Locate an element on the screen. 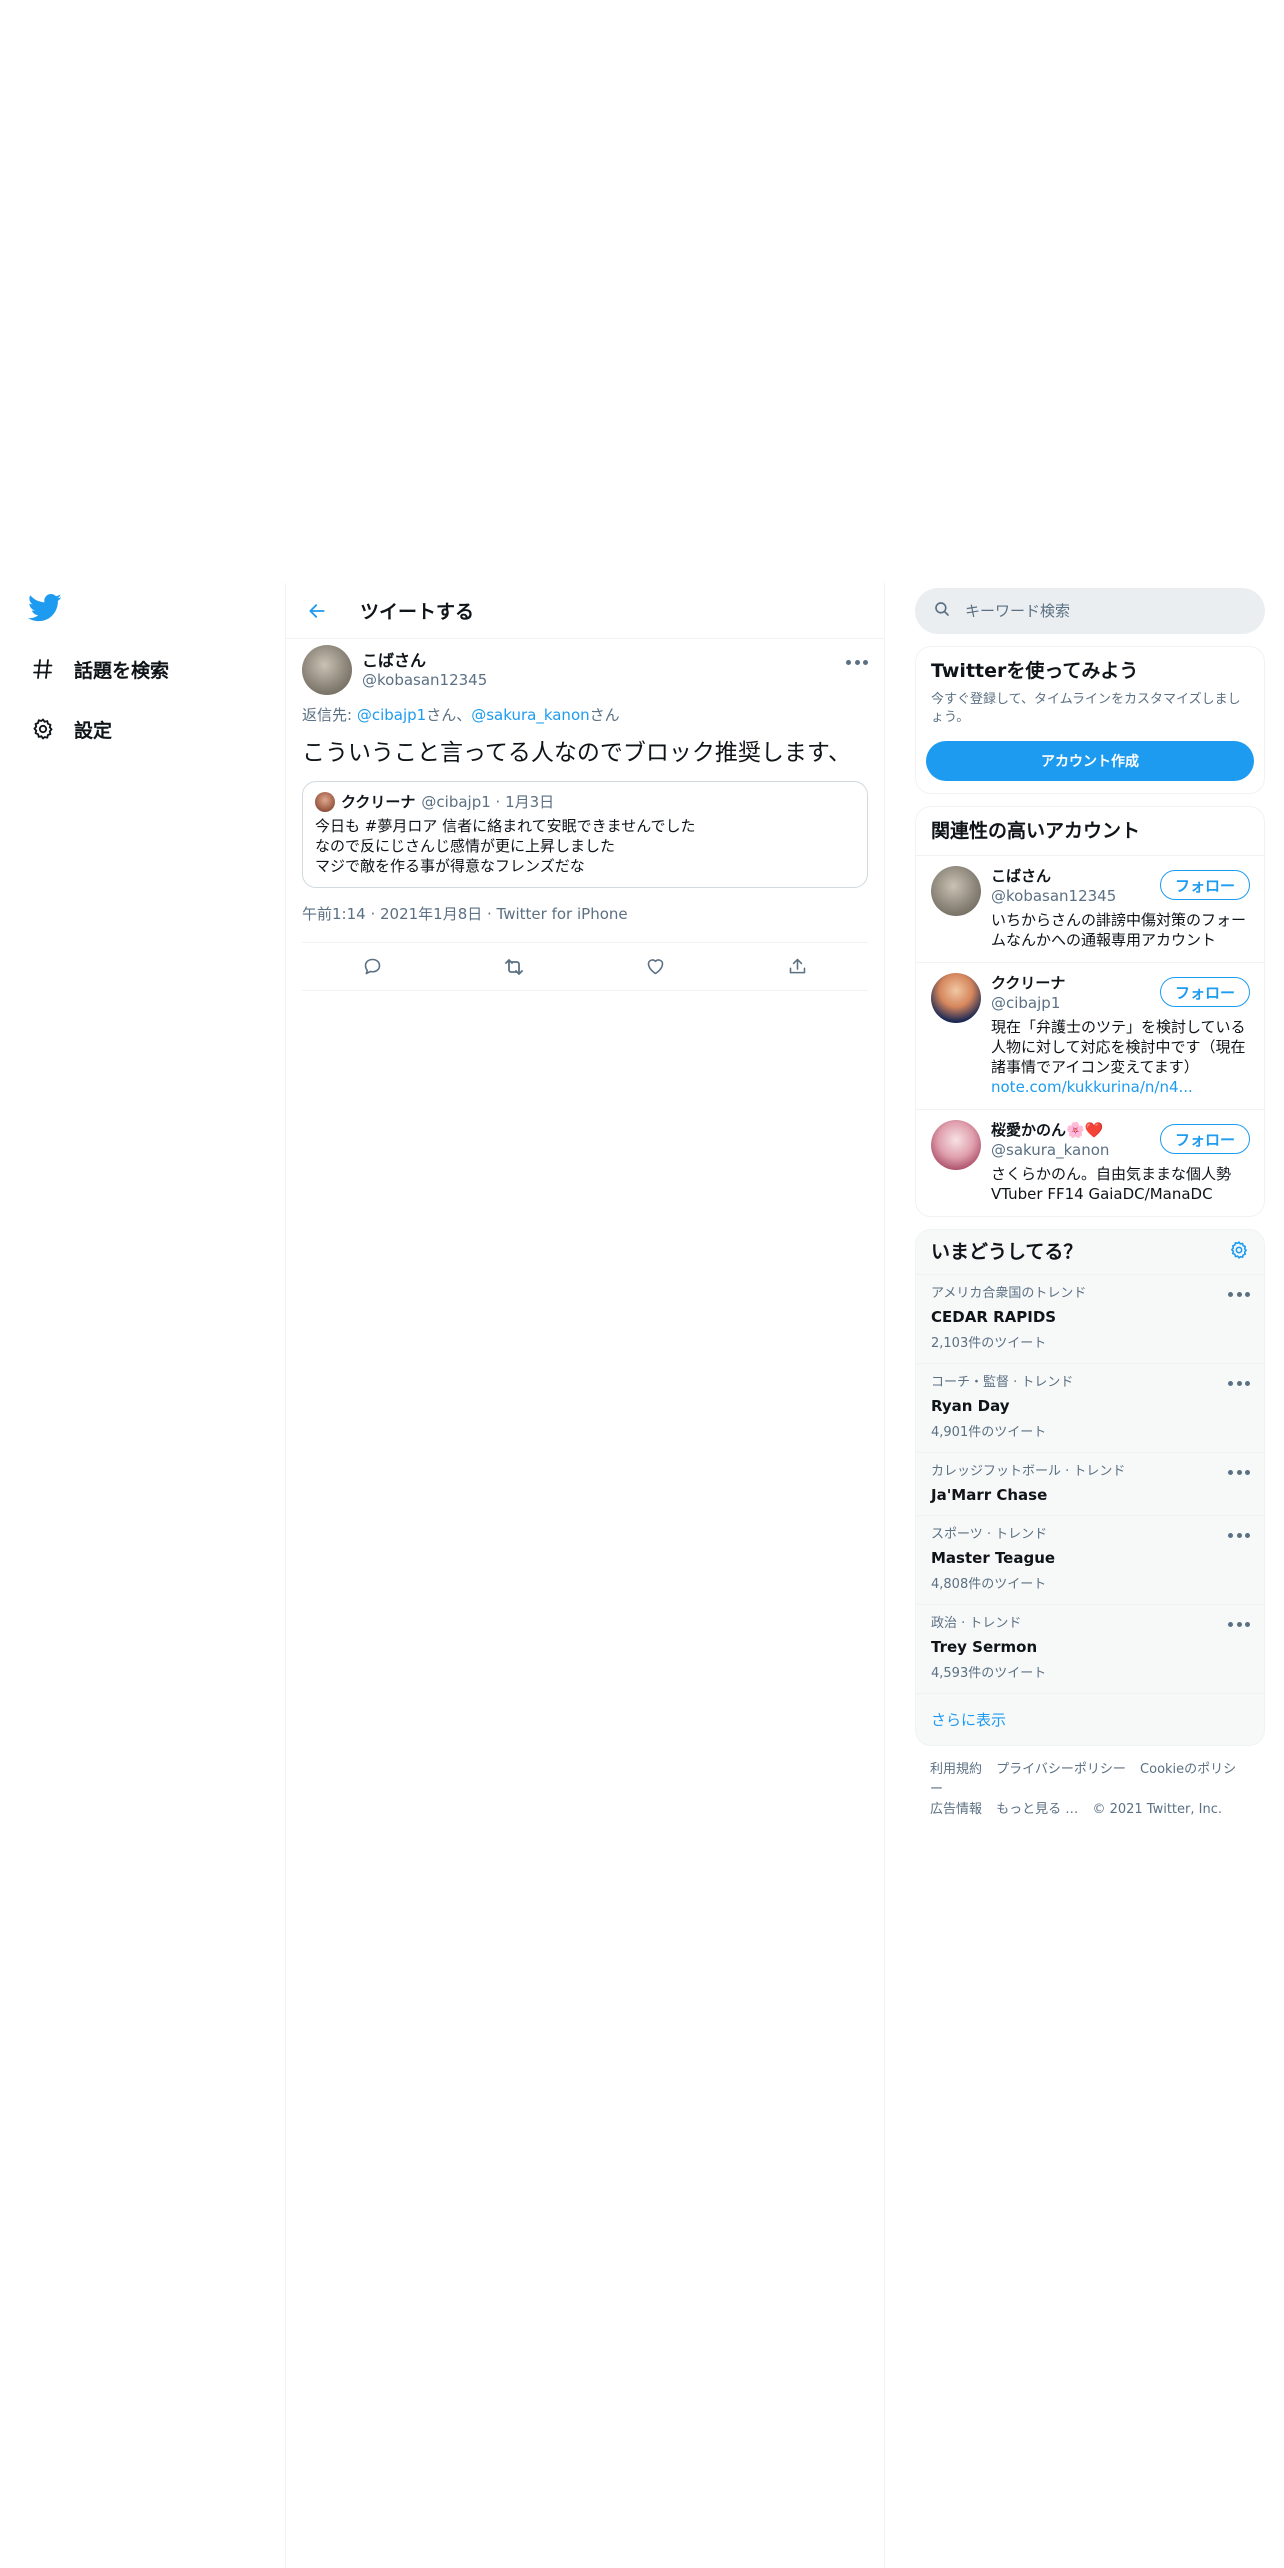 The width and height of the screenshot is (1284, 2568). back-arrow-icon is located at coordinates (317, 611).